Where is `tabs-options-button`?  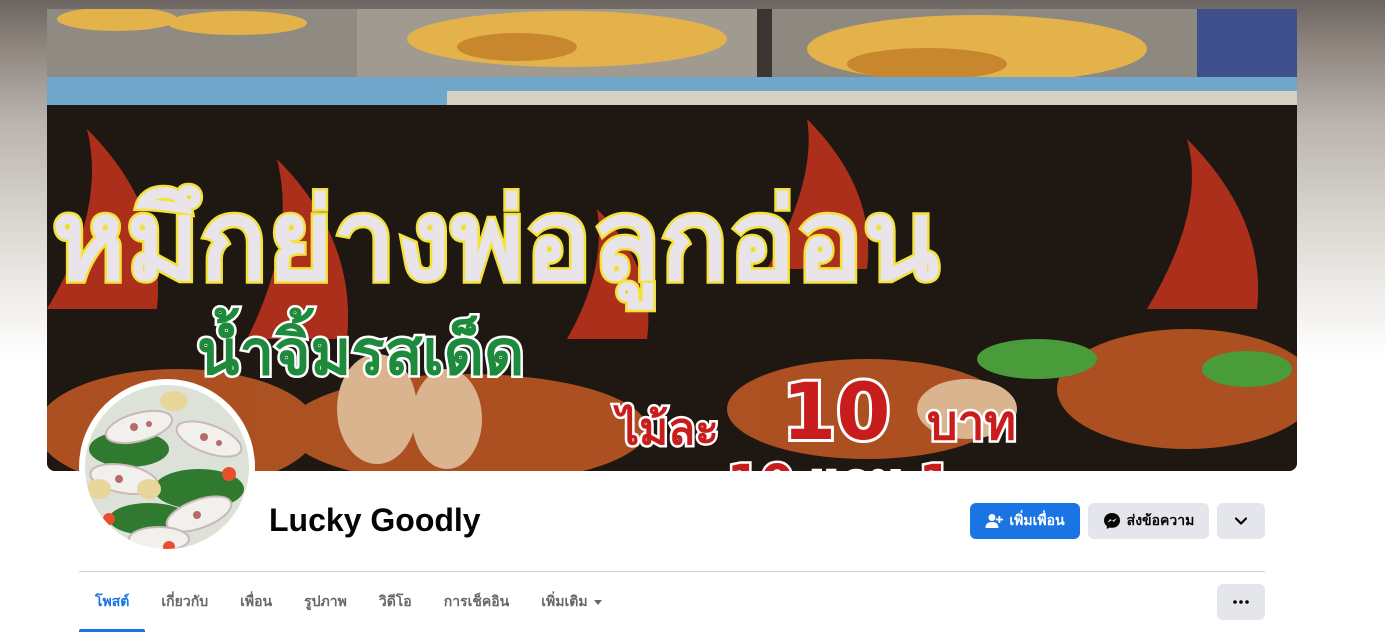
tabs-options-button is located at coordinates (1241, 602).